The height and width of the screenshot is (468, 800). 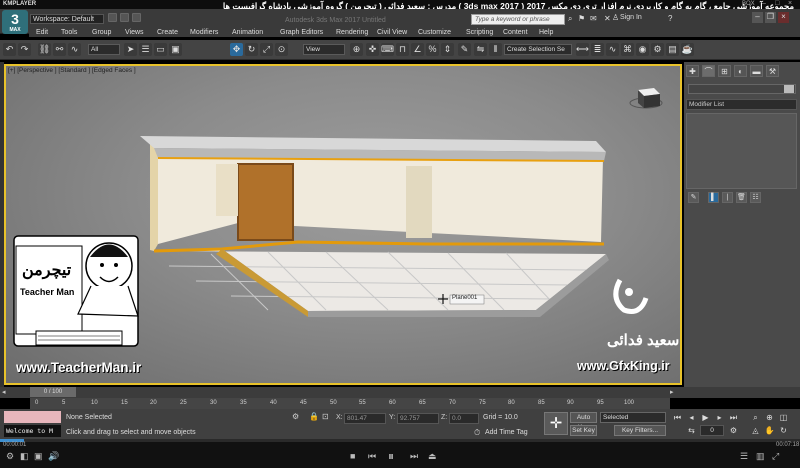 What do you see at coordinates (783, 417) in the screenshot?
I see `zoom-extents-icon: ◫` at bounding box center [783, 417].